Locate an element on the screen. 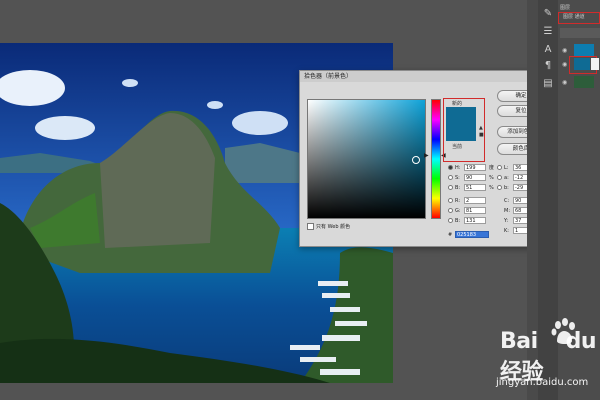  fill-layer-thumbnail is located at coordinates (582, 64).